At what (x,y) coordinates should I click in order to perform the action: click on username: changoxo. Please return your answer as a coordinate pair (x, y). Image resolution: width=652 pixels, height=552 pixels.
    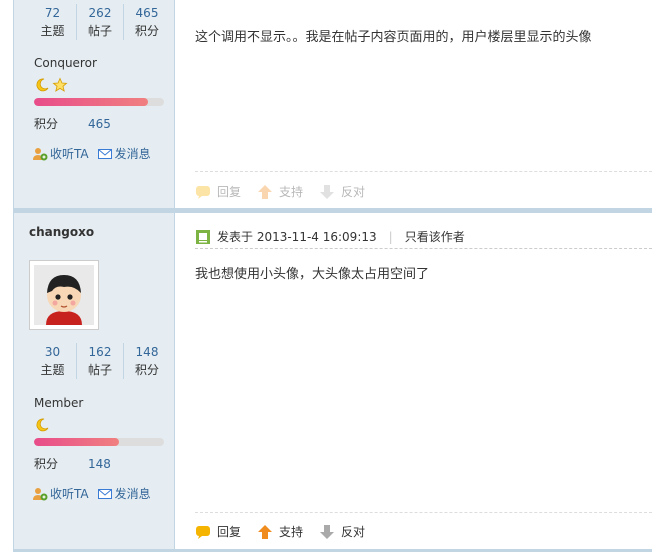
    Looking at the image, I should click on (61, 232).